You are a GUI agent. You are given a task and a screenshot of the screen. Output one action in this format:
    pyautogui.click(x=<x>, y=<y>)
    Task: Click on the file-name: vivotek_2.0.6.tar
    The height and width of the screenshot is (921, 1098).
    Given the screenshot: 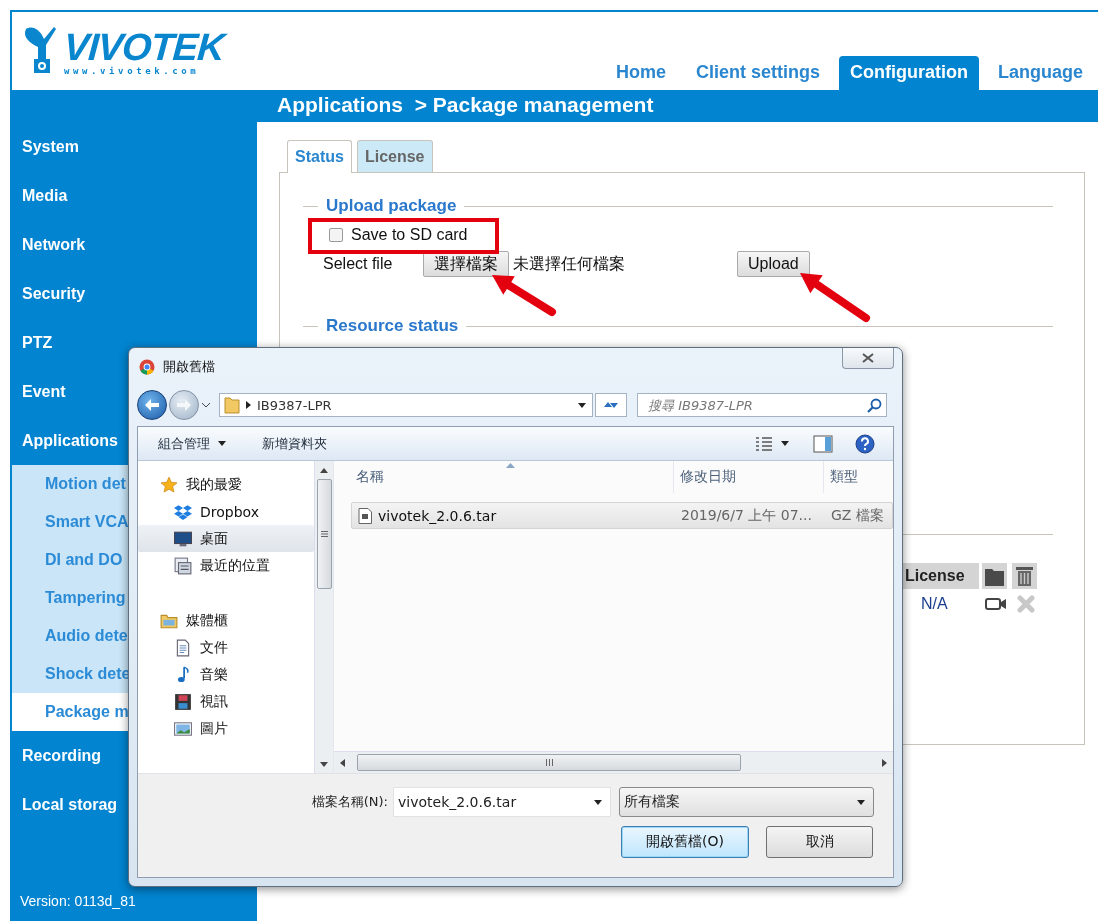 What is the action you would take?
    pyautogui.click(x=437, y=515)
    